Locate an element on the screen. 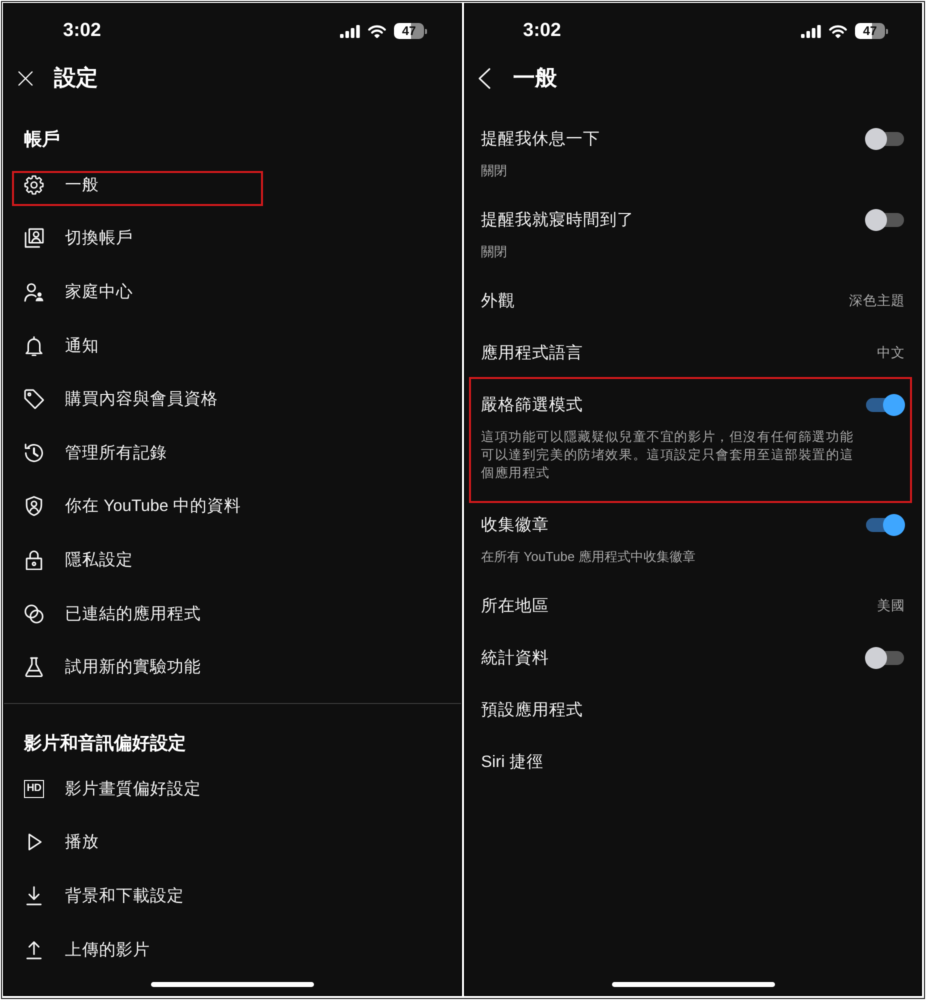  section-heading: 帳戶 is located at coordinates (42, 139).